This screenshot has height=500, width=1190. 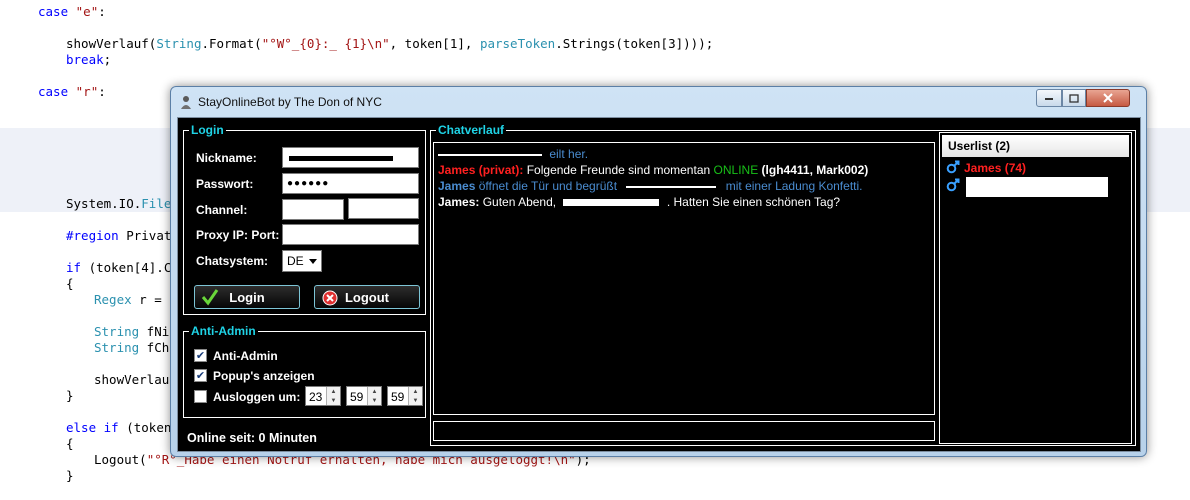 I want to click on nickname-label: Nickname:, so click(x=226, y=158).